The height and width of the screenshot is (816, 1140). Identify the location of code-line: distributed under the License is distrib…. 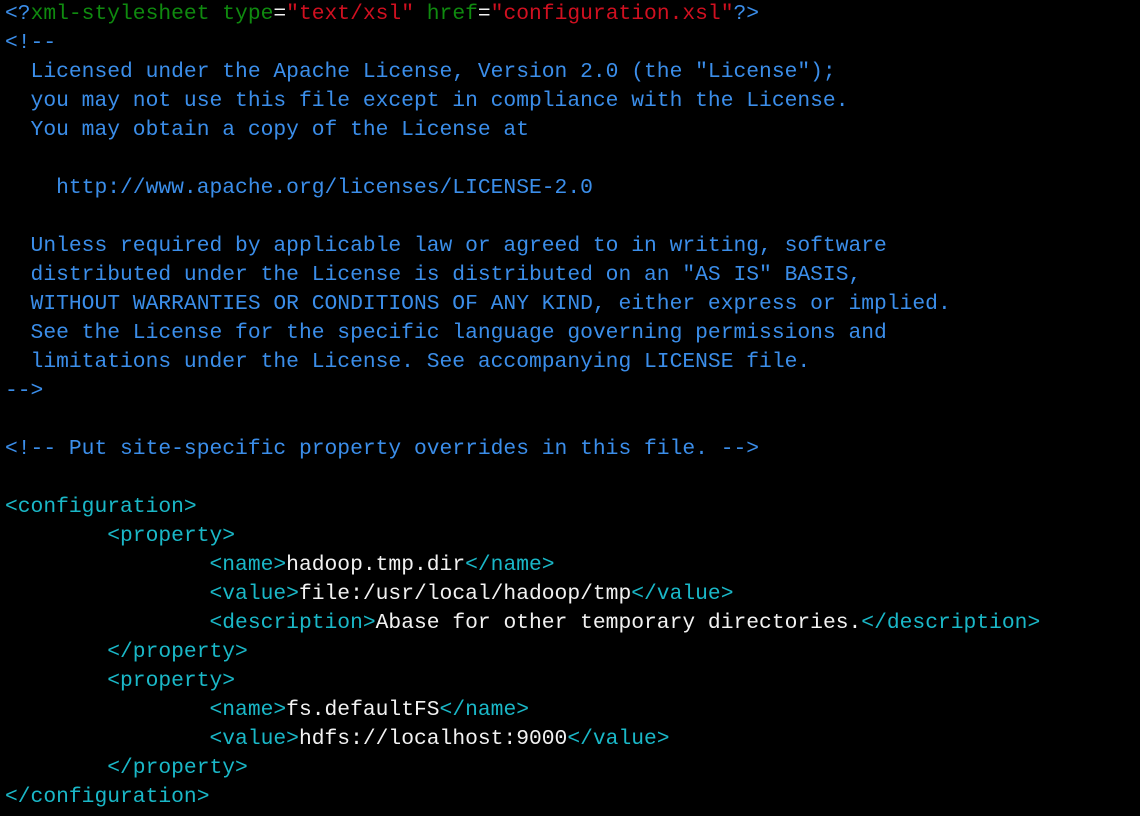
(572, 275).